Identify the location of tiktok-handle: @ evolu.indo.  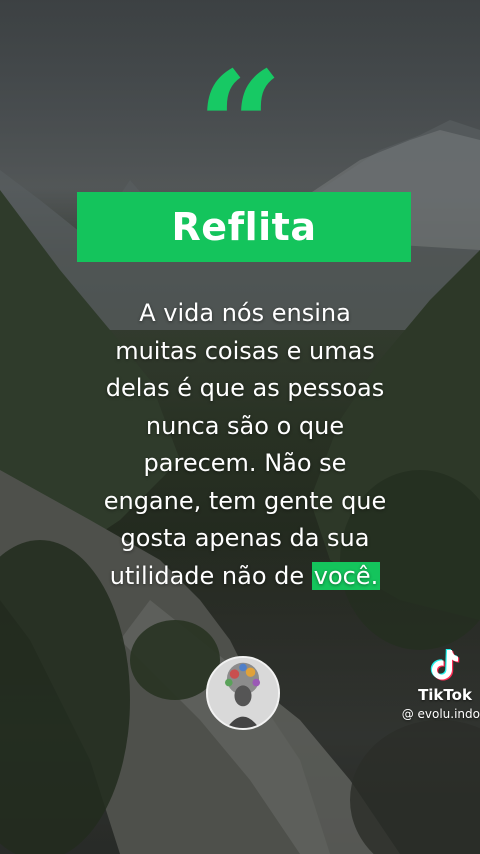
(440, 714).